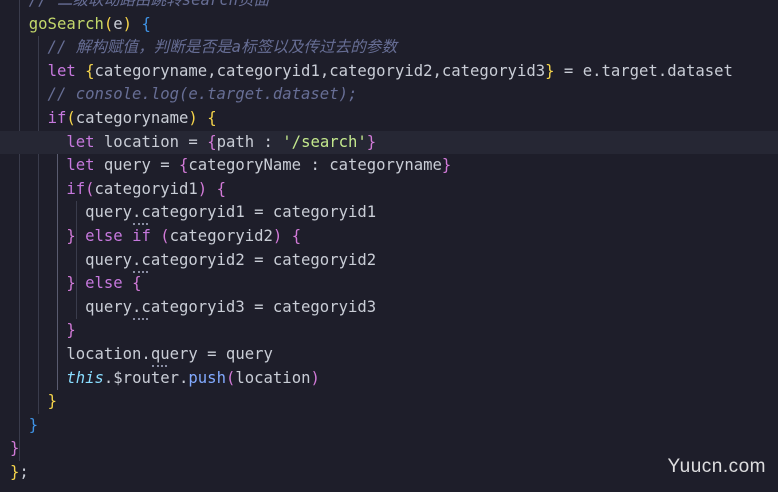 This screenshot has height=492, width=778. Describe the element at coordinates (141, 354) in the screenshot. I see `code-token: location.query = query` at that location.